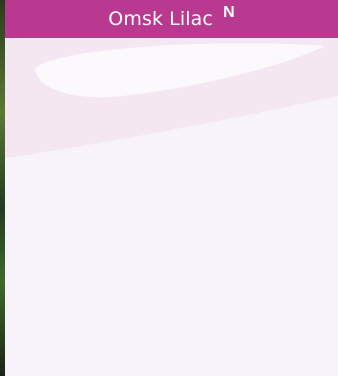 This screenshot has width=338, height=376. I want to click on new-badge: N, so click(229, 12).